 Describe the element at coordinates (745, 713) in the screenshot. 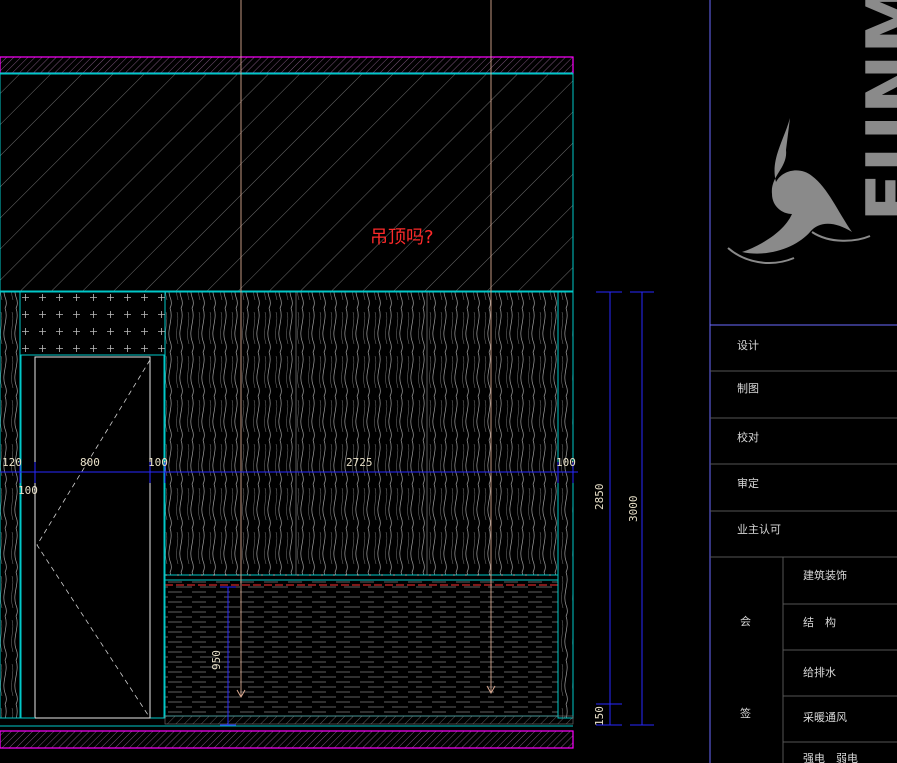

I see `sign-label-2: 签` at that location.